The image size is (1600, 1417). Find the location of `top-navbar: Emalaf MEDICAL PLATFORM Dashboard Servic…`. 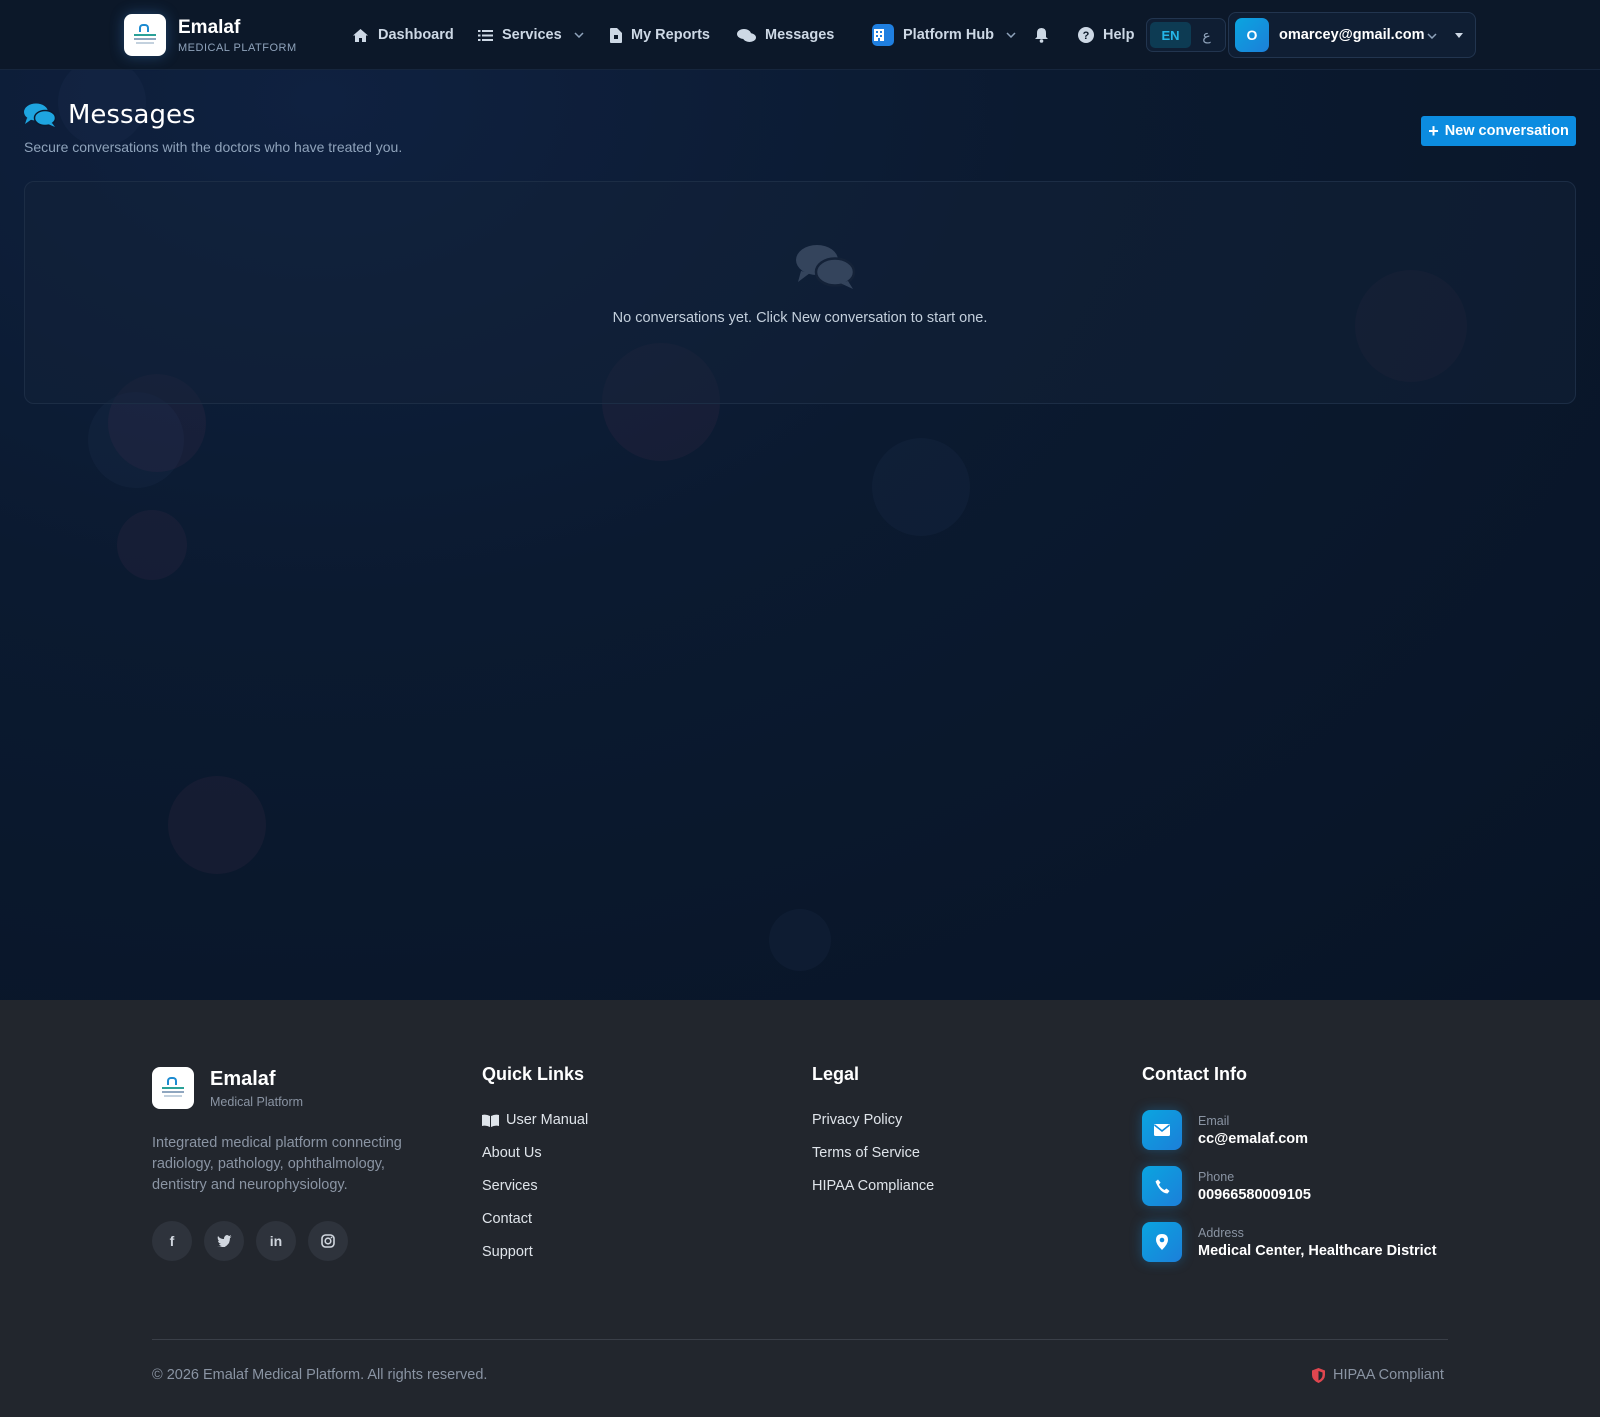

top-navbar: Emalaf MEDICAL PLATFORM Dashboard Servic… is located at coordinates (800, 35).